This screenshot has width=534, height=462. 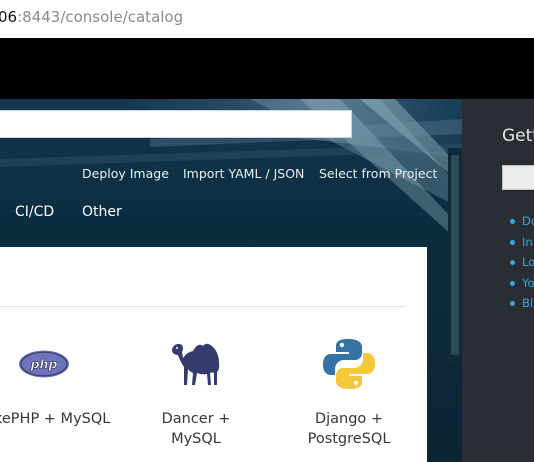 I want to click on getting-started-links: Do In Lo Yo Bl, so click(x=522, y=265).